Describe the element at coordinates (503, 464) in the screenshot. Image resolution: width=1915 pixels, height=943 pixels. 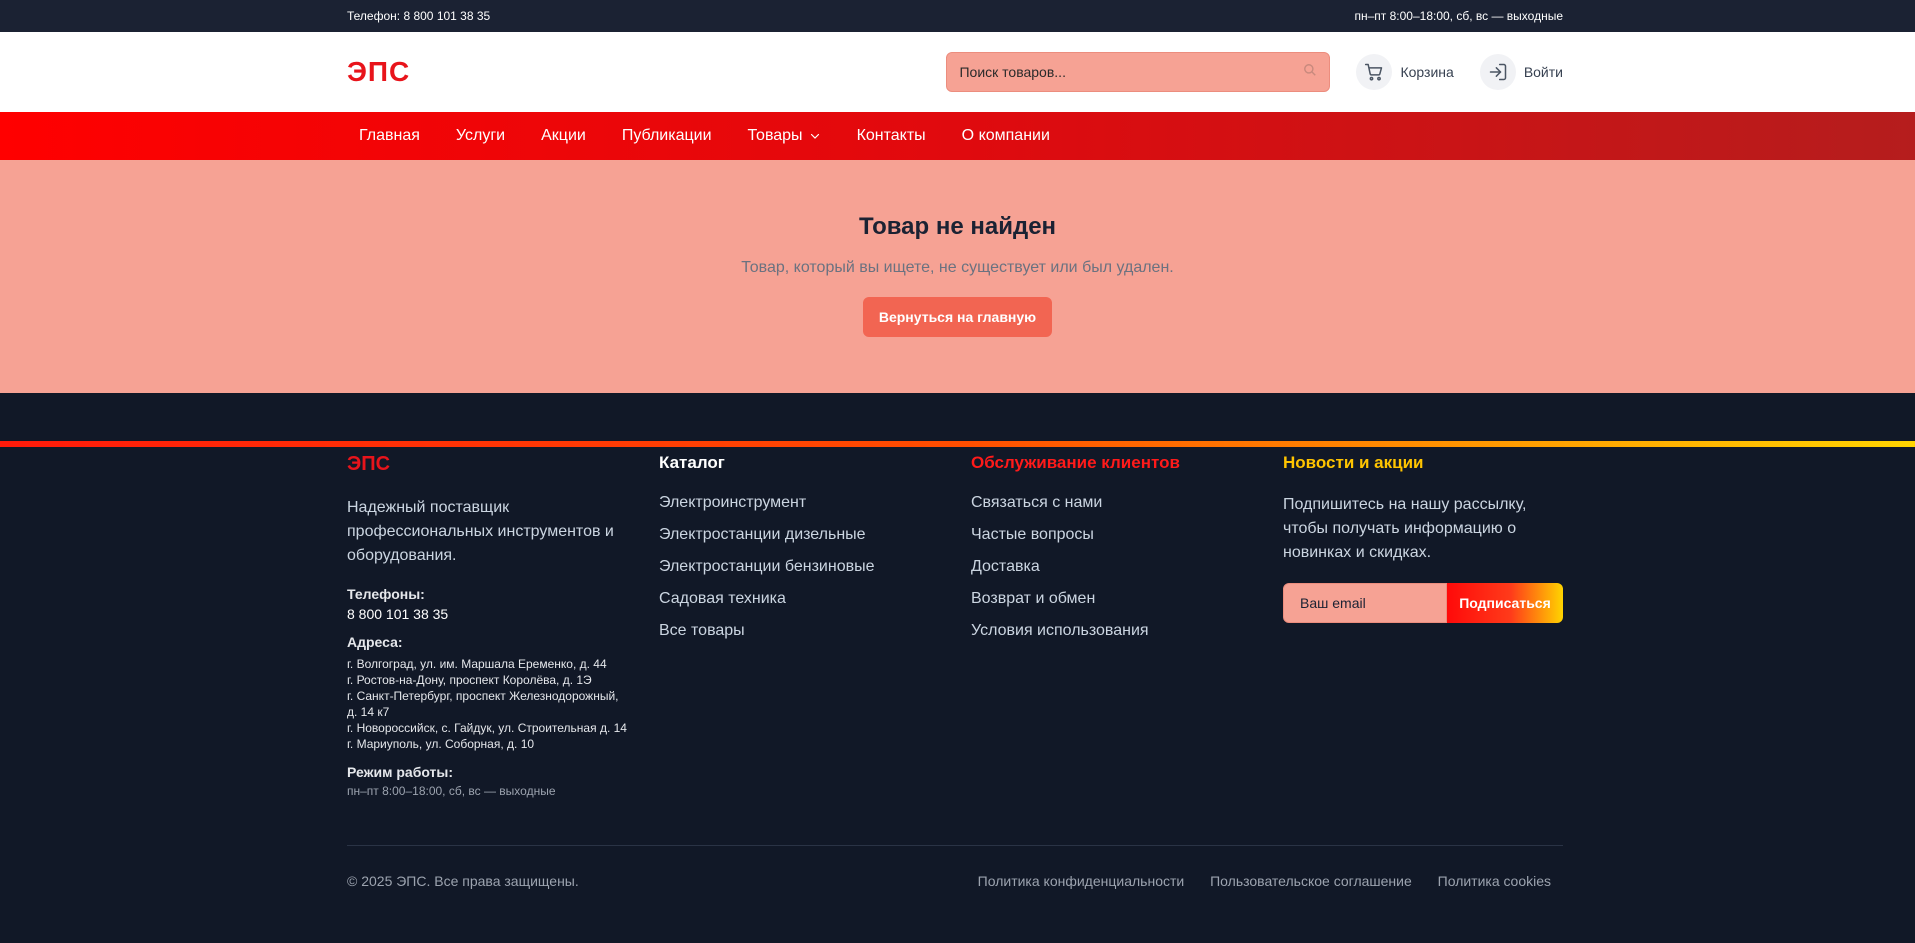
I see `footer-logo: ЭПС` at that location.